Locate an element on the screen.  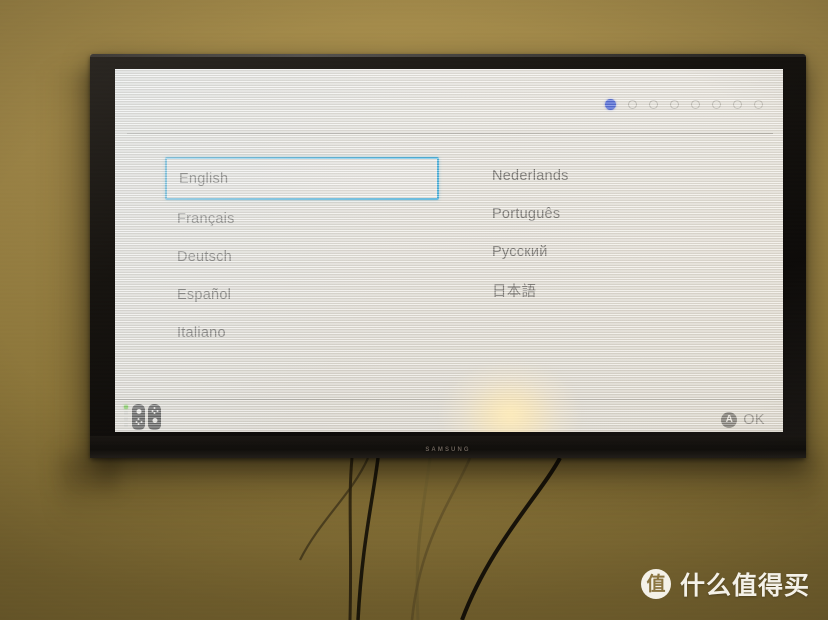
button-a-icon: A is located at coordinates (729, 420).